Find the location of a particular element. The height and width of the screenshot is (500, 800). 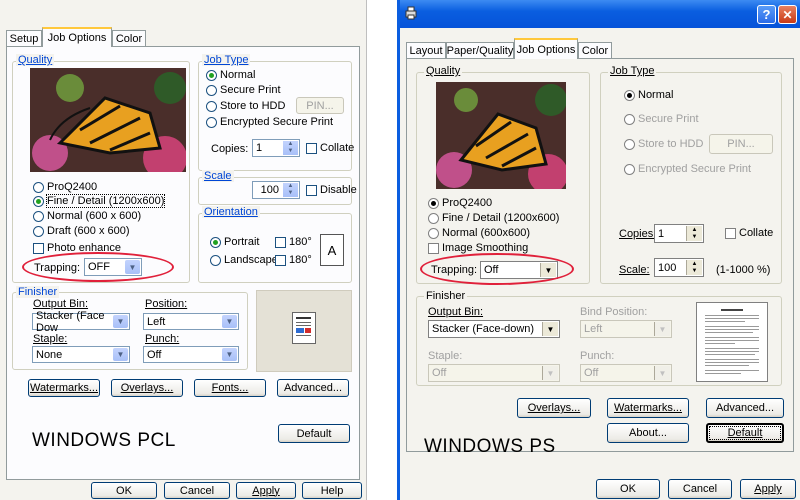

bind-position-select: Left ▼ is located at coordinates (626, 329).